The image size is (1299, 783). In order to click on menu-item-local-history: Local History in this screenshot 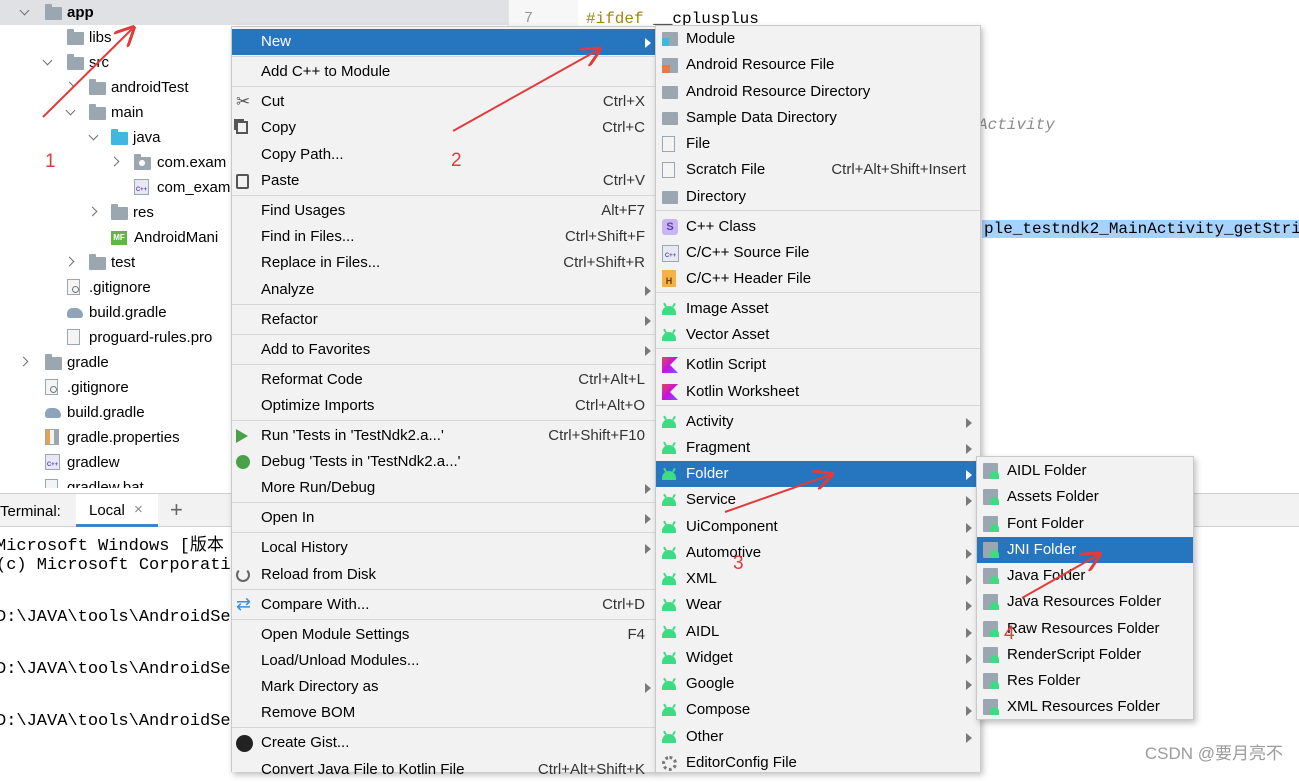, I will do `click(443, 548)`.